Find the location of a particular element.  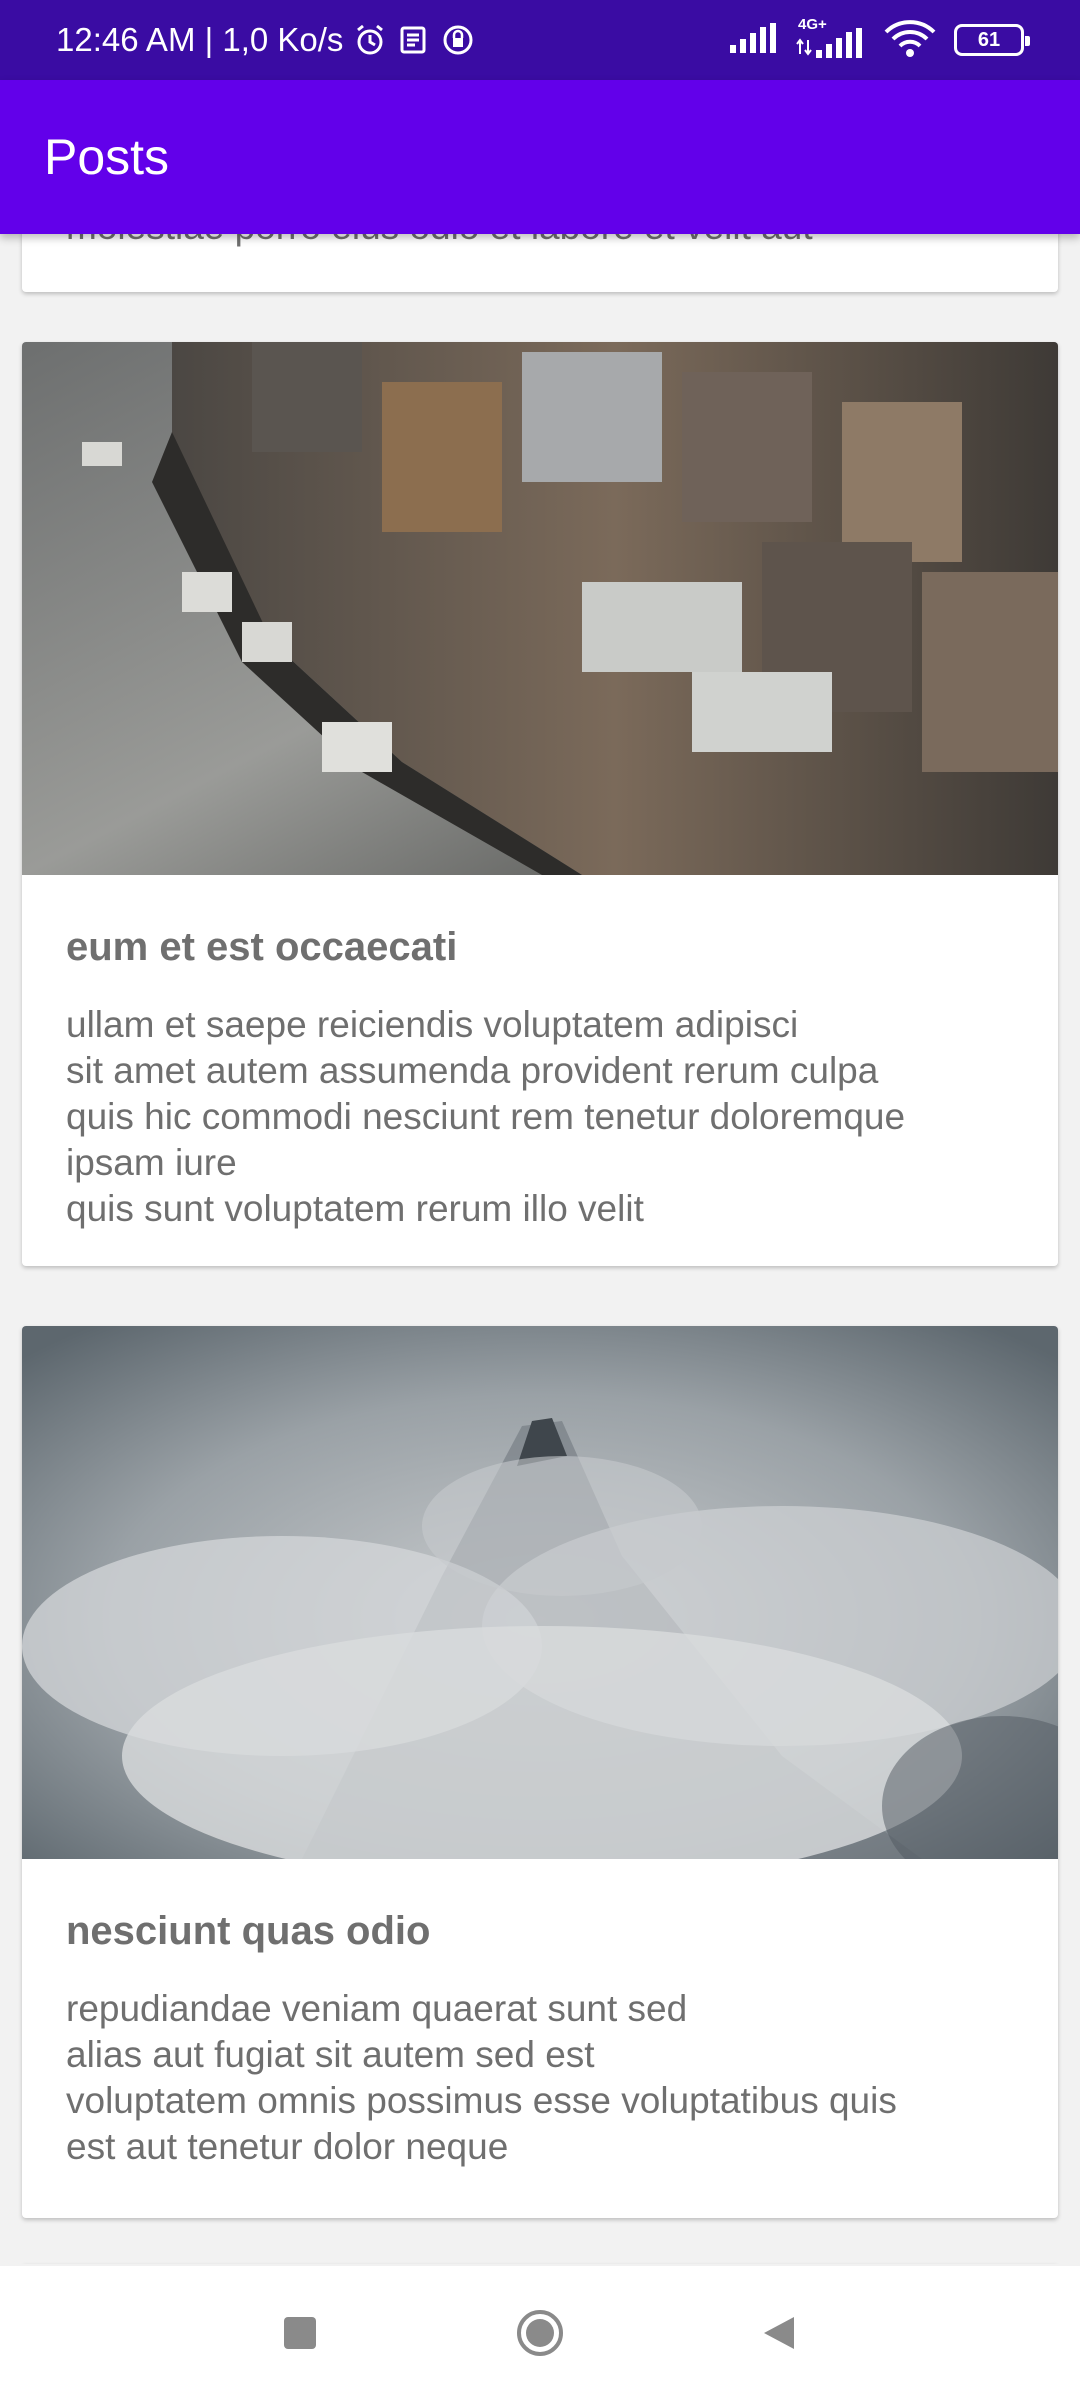

post-title: nesciunt quas odio is located at coordinates (248, 1931).